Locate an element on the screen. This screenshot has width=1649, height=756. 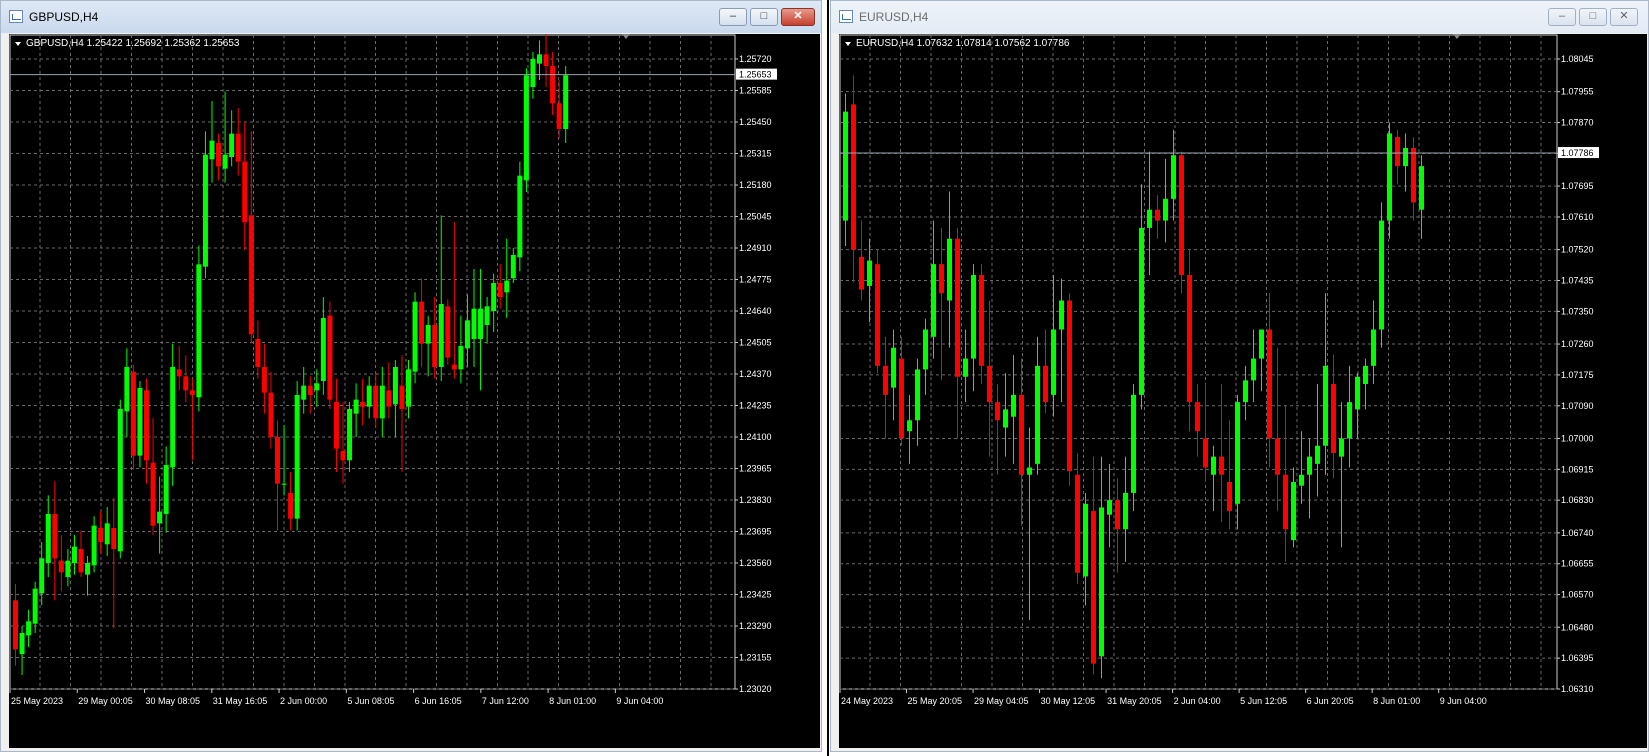
current-price-text: 1.25653 is located at coordinates (755, 75).